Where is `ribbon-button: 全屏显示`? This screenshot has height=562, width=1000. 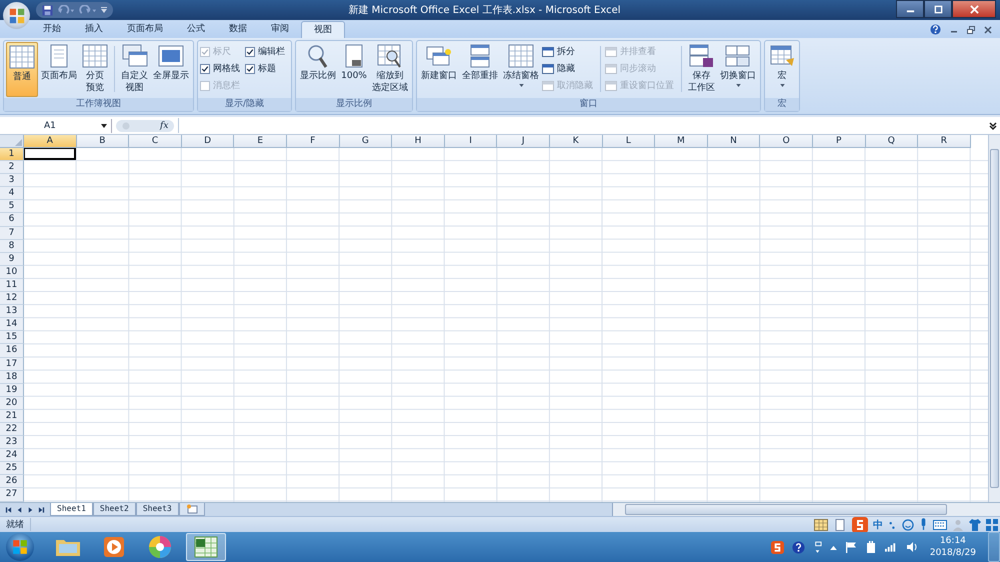
ribbon-button: 全屏显示 is located at coordinates (171, 69).